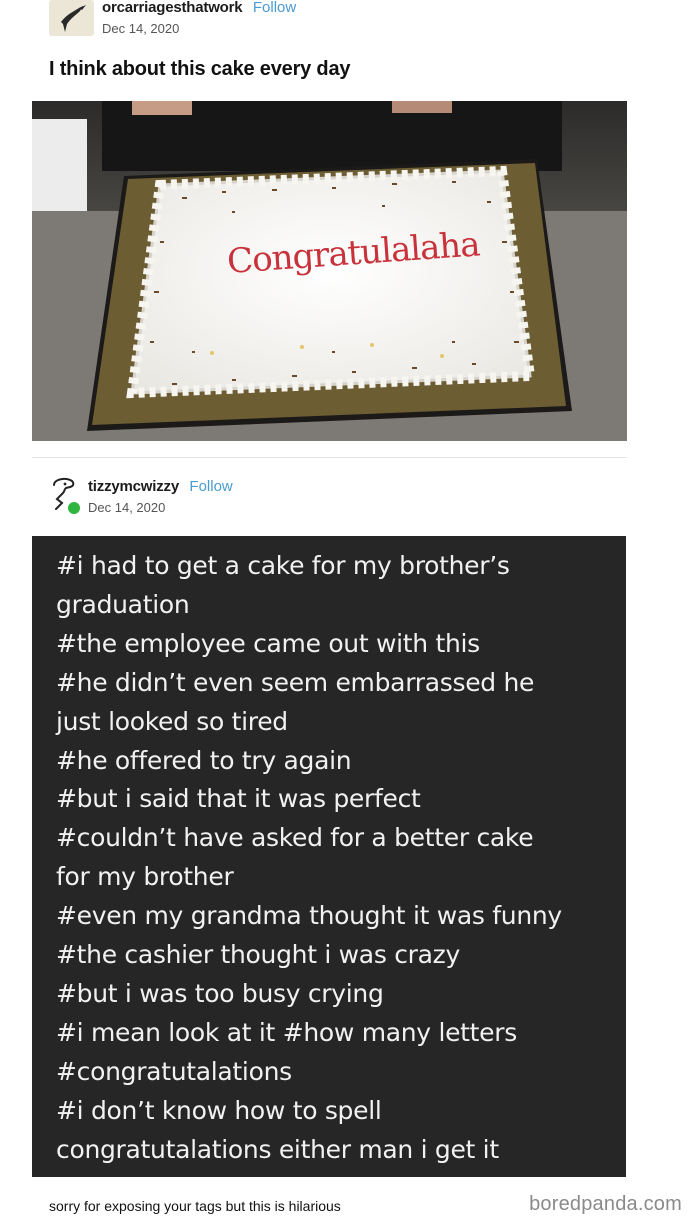  I want to click on tag-line: #i don’t know how to spell, so click(341, 1111).